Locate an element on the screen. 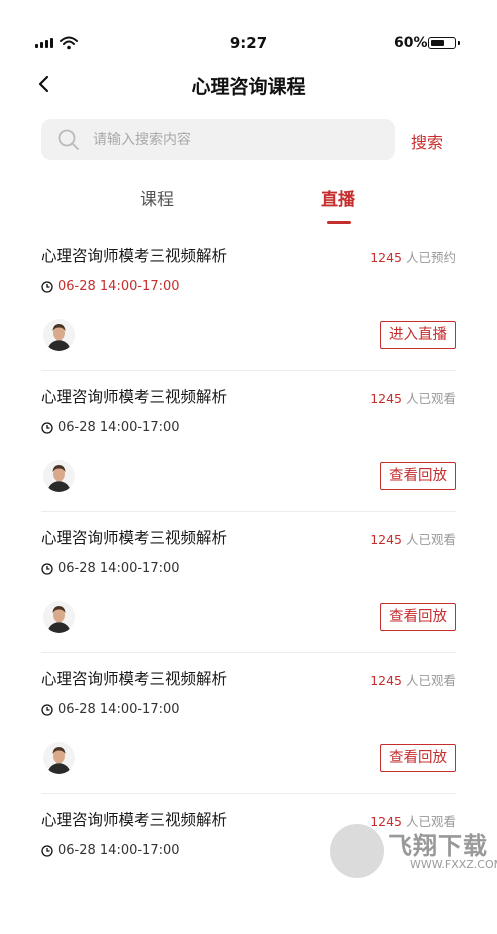  watermark-circle-icon is located at coordinates (357, 851).